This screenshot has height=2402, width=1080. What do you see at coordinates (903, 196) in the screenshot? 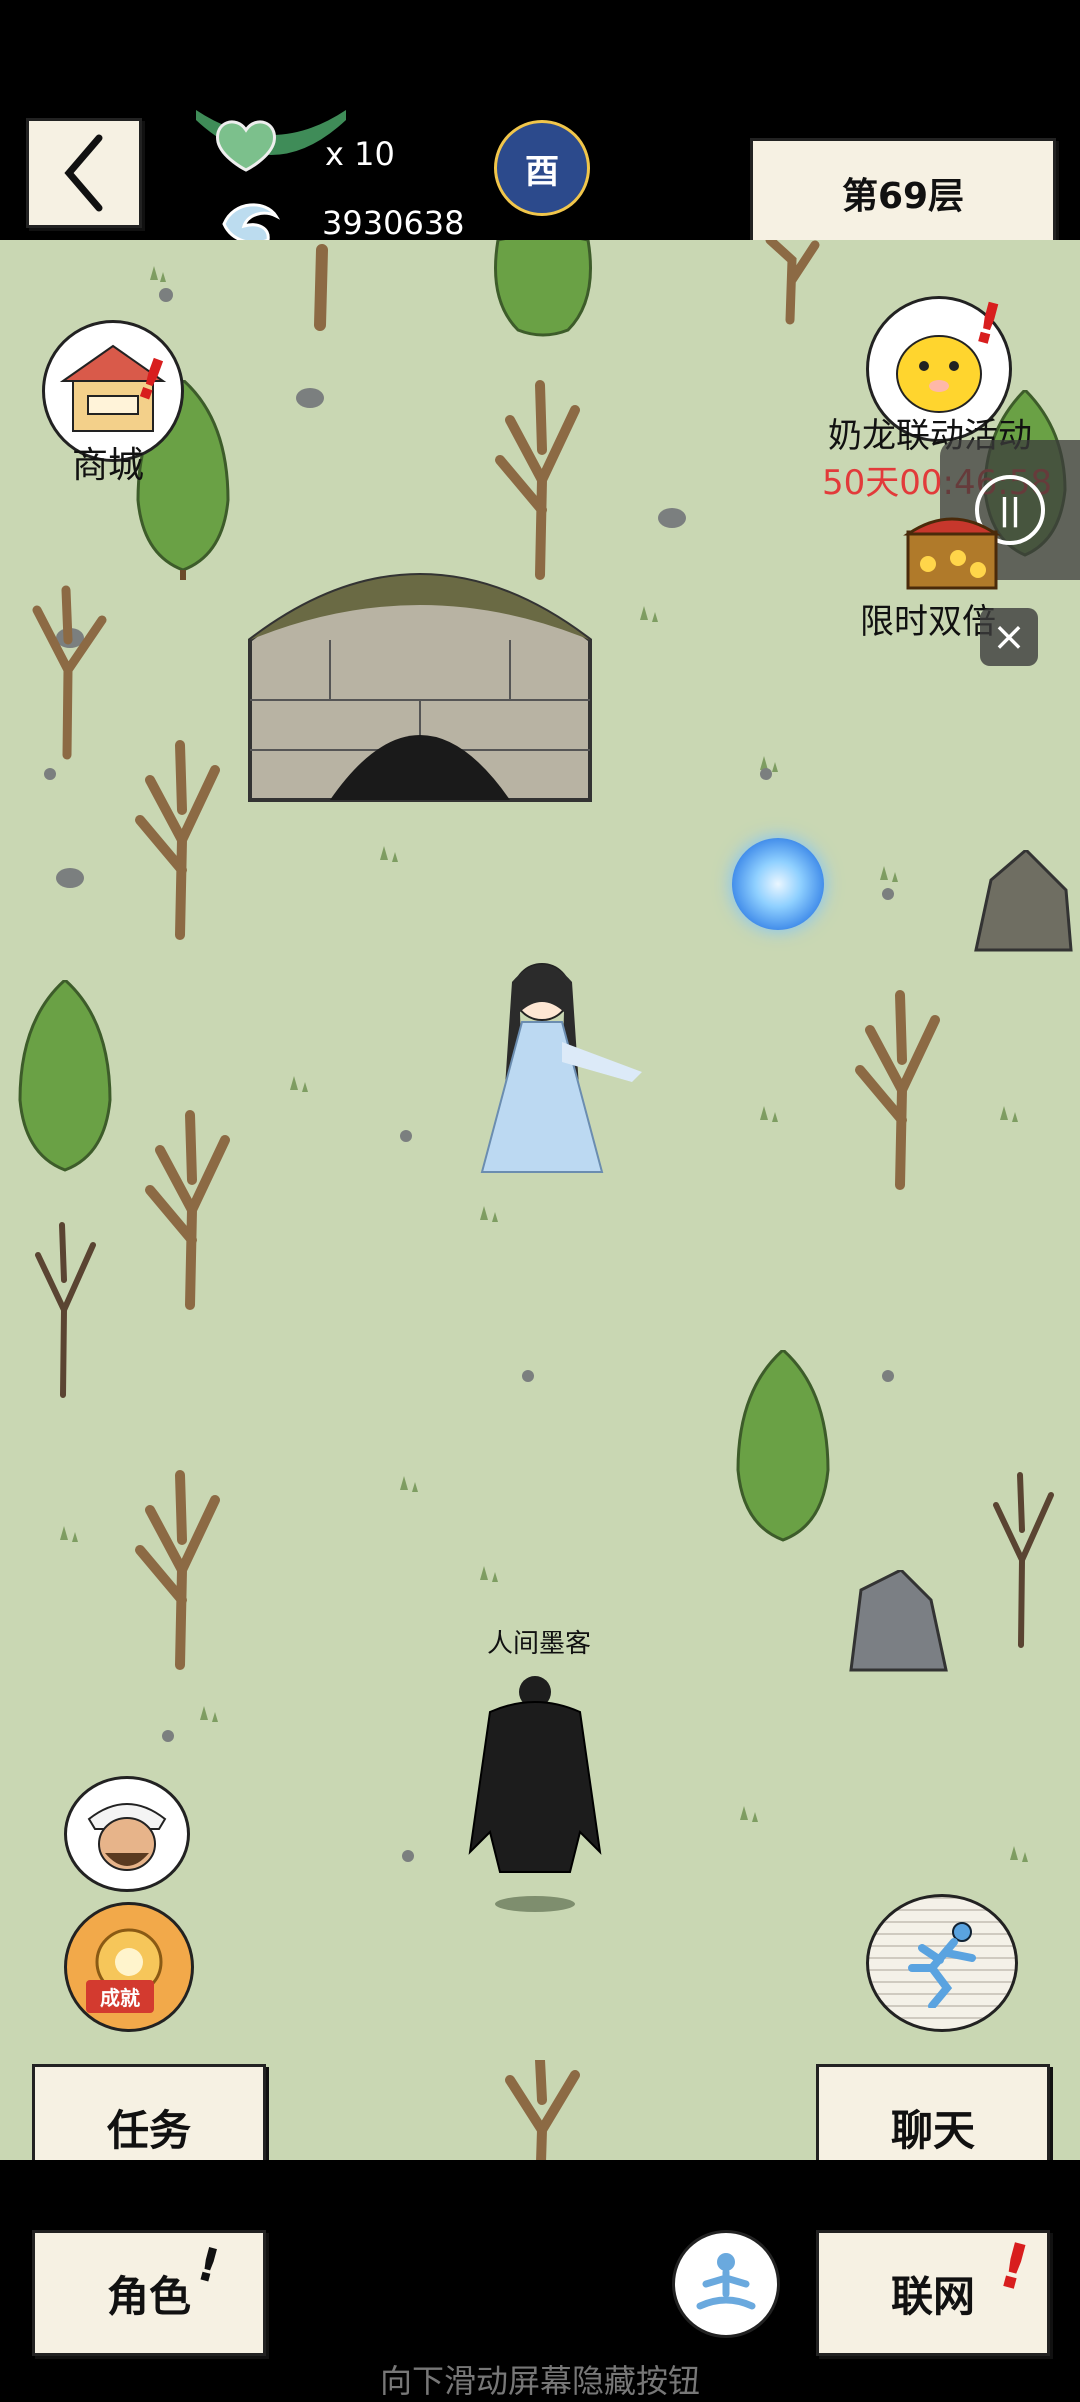
I see `floor-label: 第69层` at bounding box center [903, 196].